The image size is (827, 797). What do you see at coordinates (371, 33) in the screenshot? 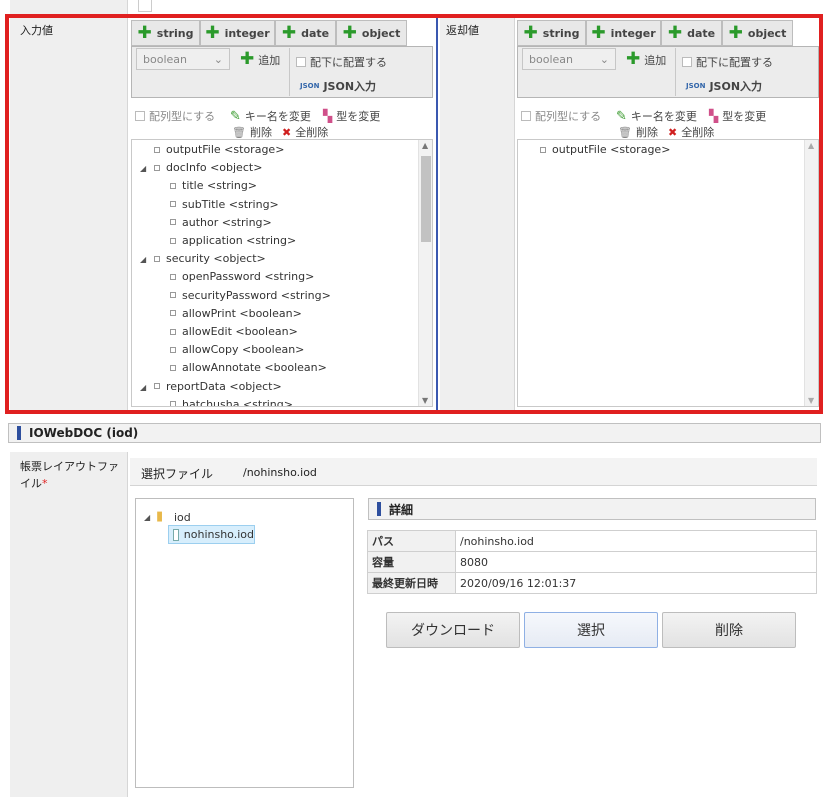
I see `input-tab-object: ✚ object` at bounding box center [371, 33].